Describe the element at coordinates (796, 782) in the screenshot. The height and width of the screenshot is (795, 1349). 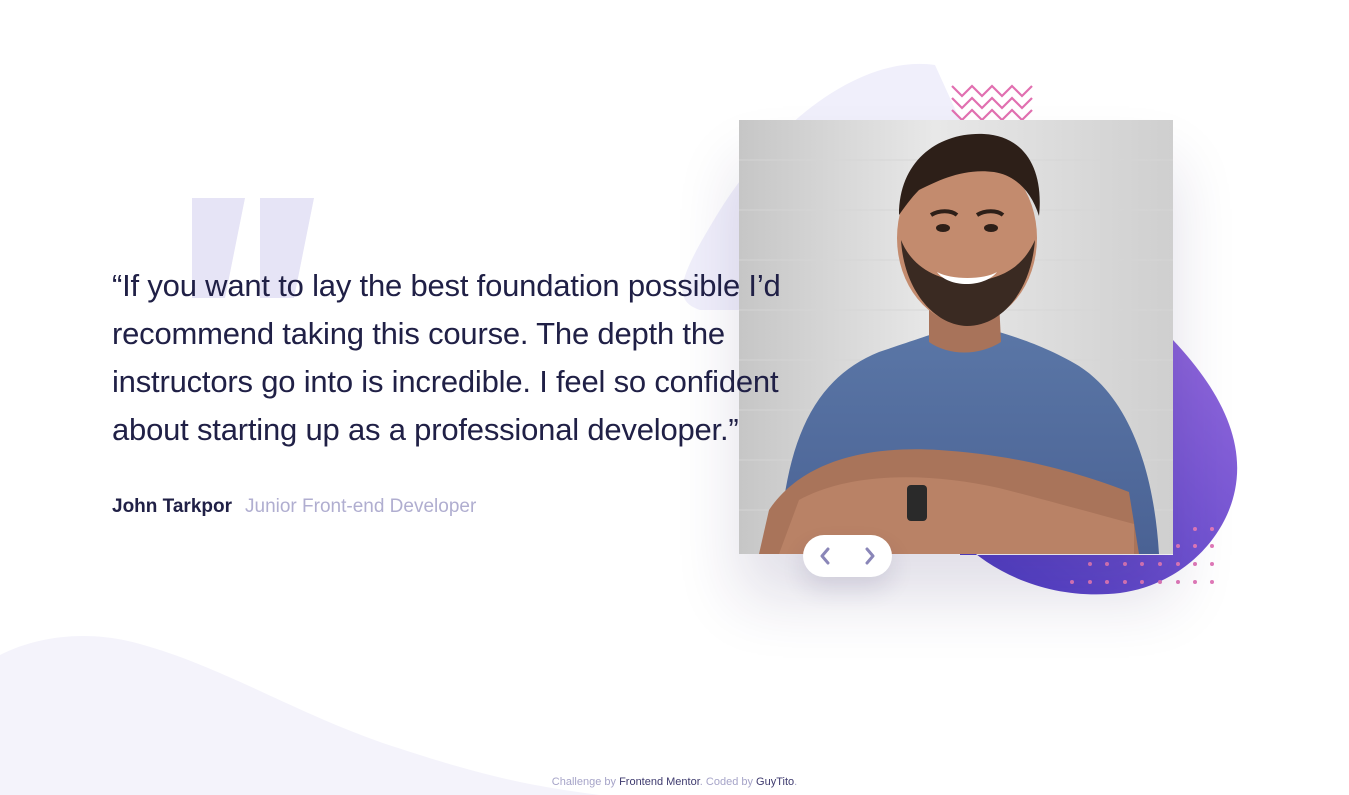
I see `attribution-suffix: .` at that location.